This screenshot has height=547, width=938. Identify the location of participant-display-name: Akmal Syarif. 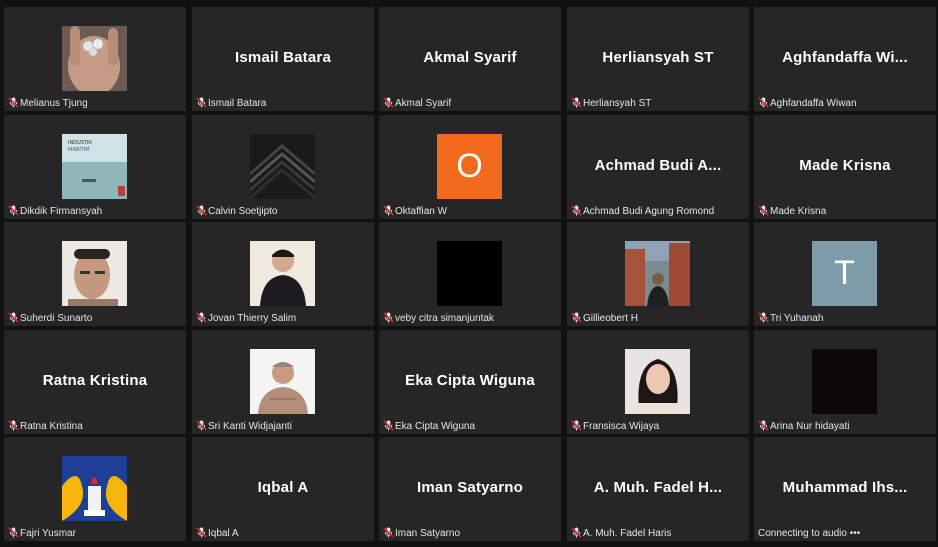
(470, 57).